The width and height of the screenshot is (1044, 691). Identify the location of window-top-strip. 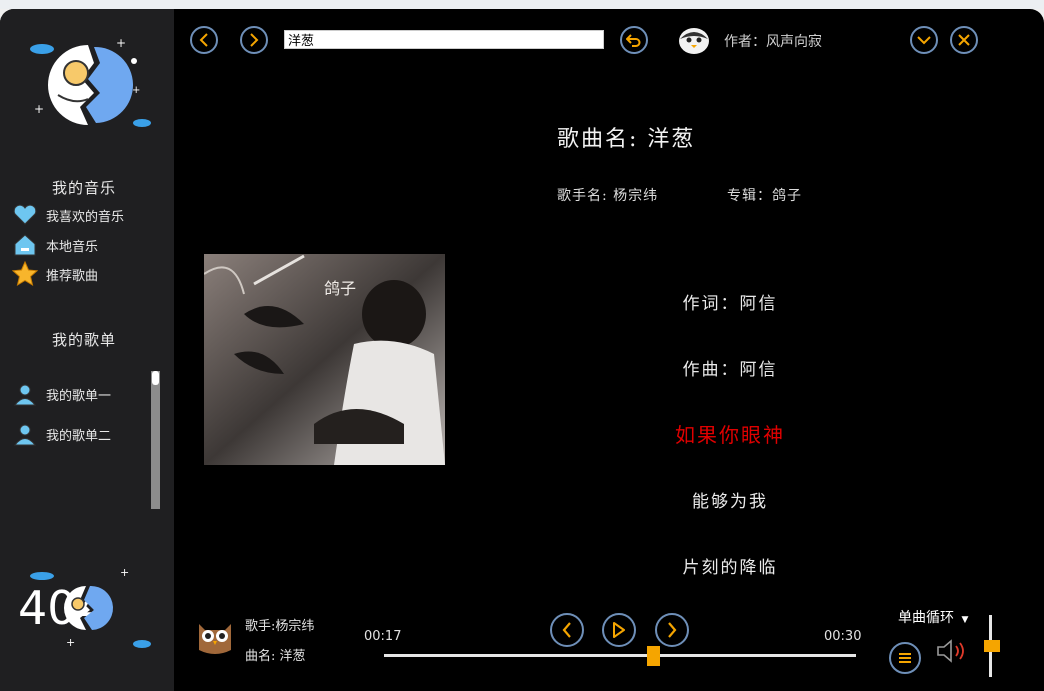
(522, 4).